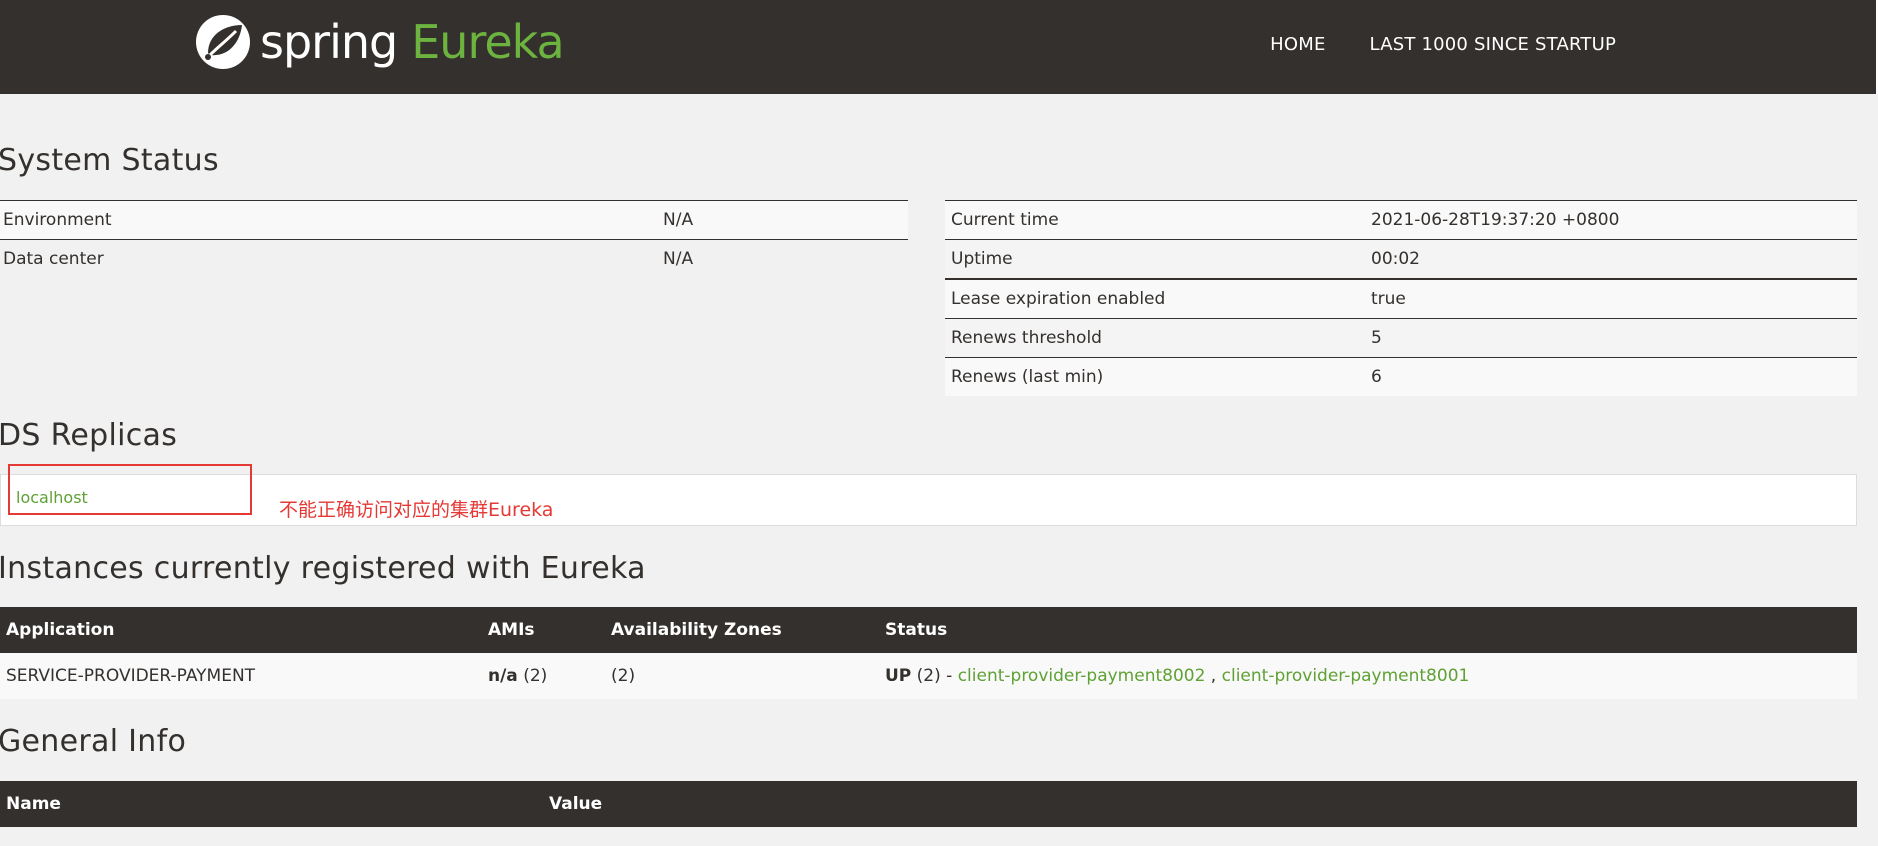  I want to click on status-label: Uptime, so click(1155, 259).